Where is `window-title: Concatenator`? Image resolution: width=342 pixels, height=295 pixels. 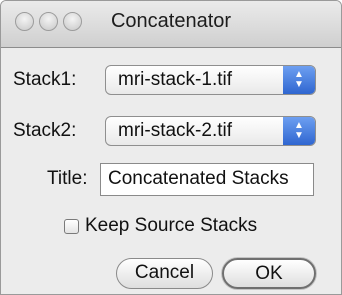
window-title: Concatenator is located at coordinates (171, 21).